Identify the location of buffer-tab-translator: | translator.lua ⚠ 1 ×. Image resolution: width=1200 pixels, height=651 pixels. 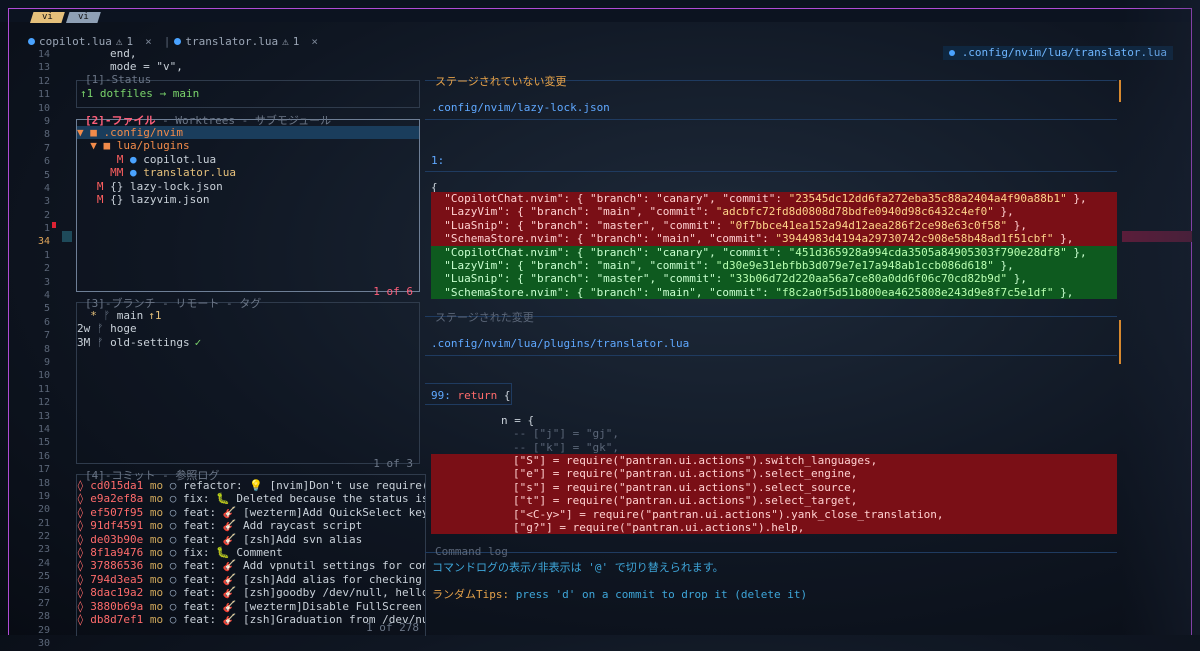
(241, 41).